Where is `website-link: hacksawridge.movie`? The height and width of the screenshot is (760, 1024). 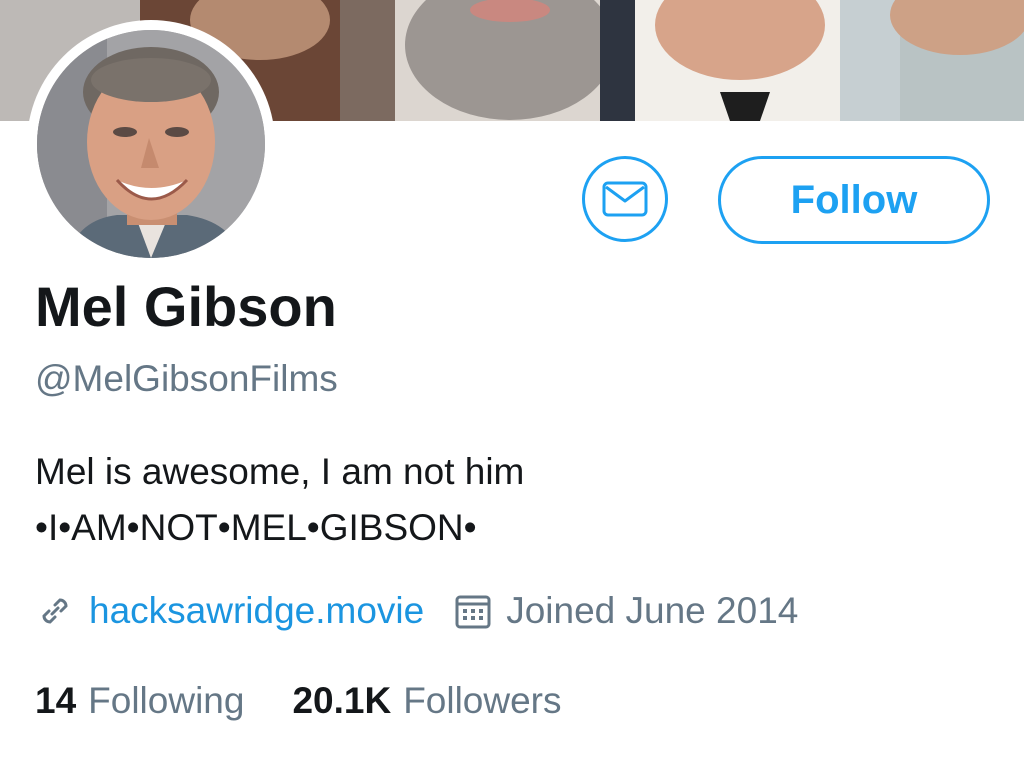 website-link: hacksawridge.movie is located at coordinates (256, 611).